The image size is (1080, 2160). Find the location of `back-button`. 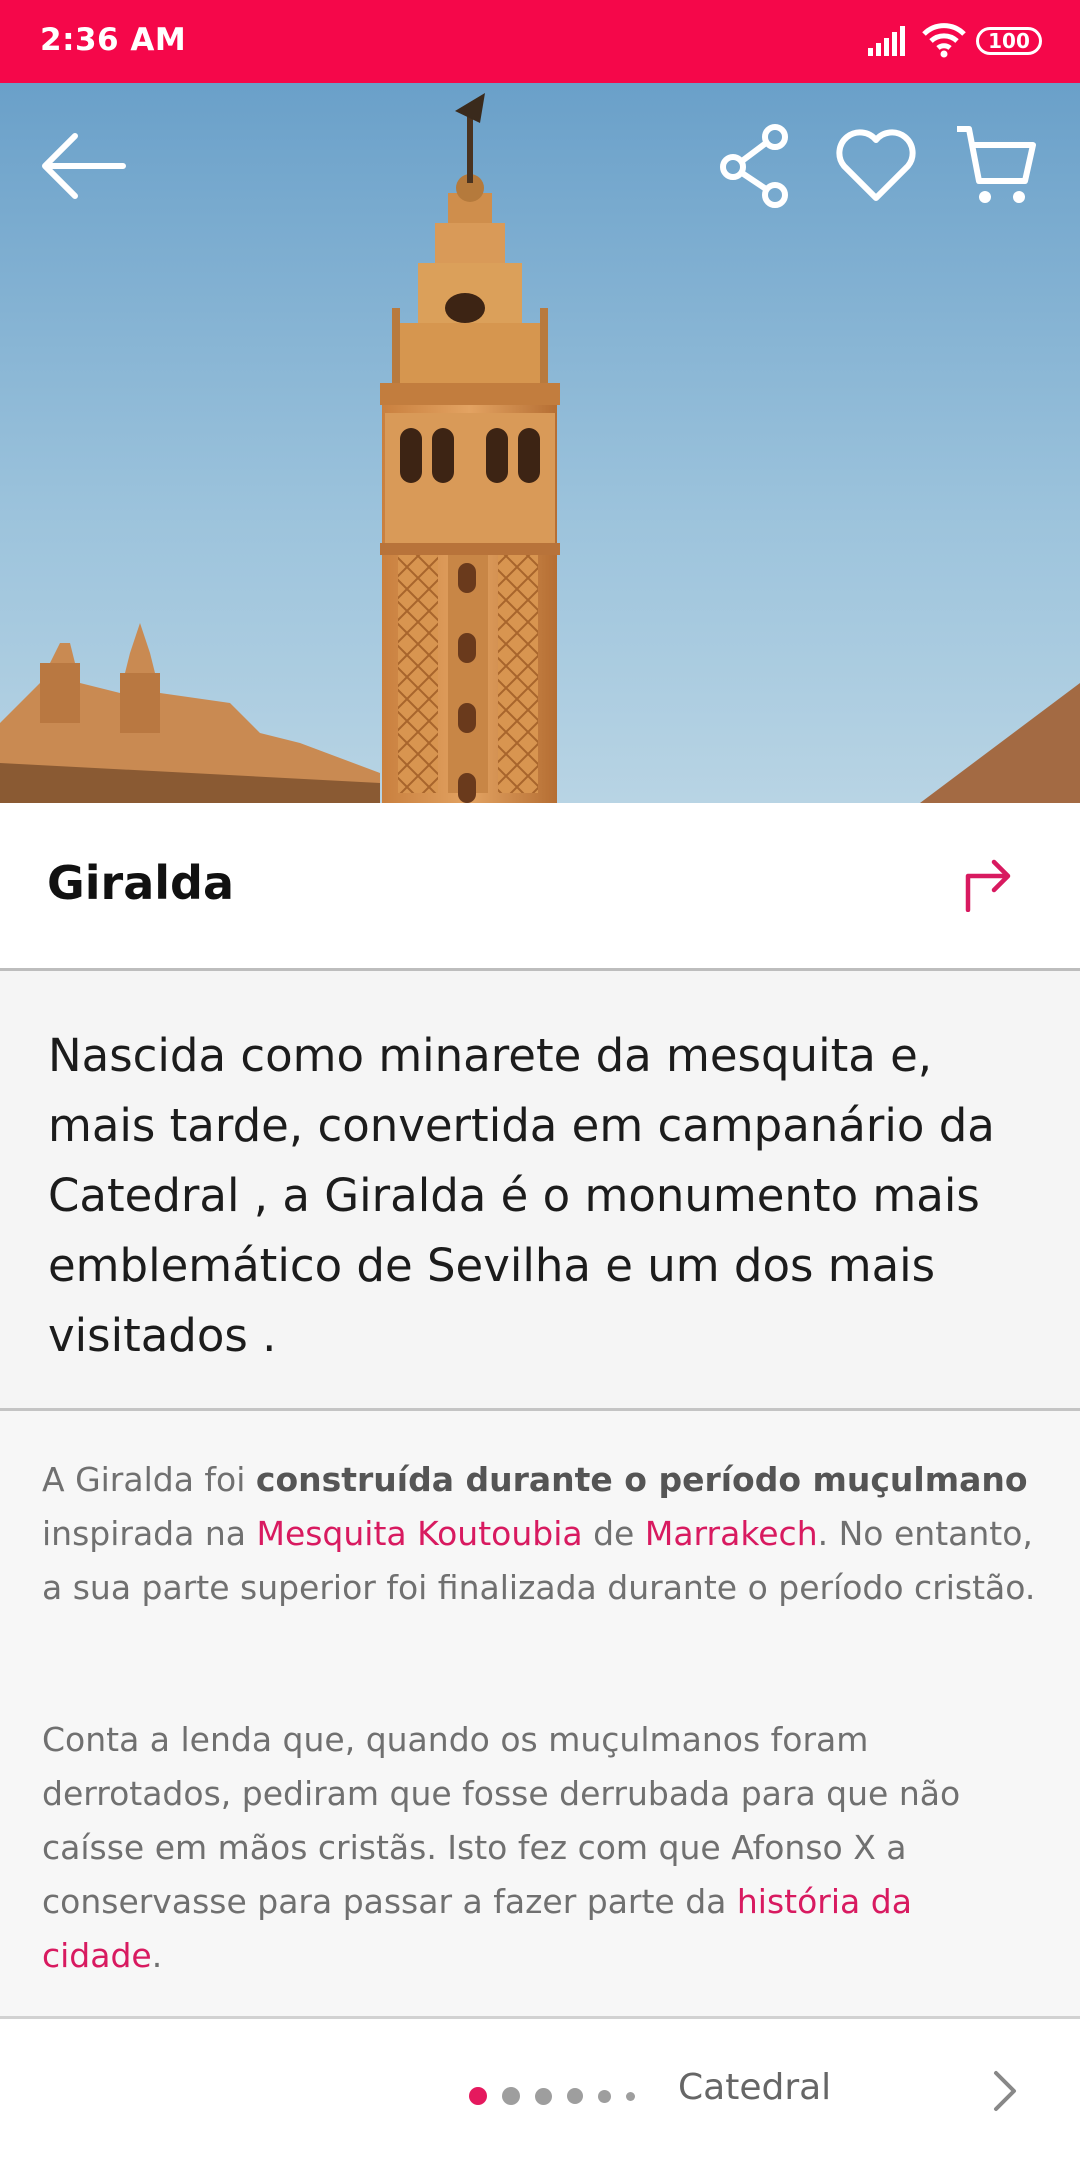

back-button is located at coordinates (82, 166).